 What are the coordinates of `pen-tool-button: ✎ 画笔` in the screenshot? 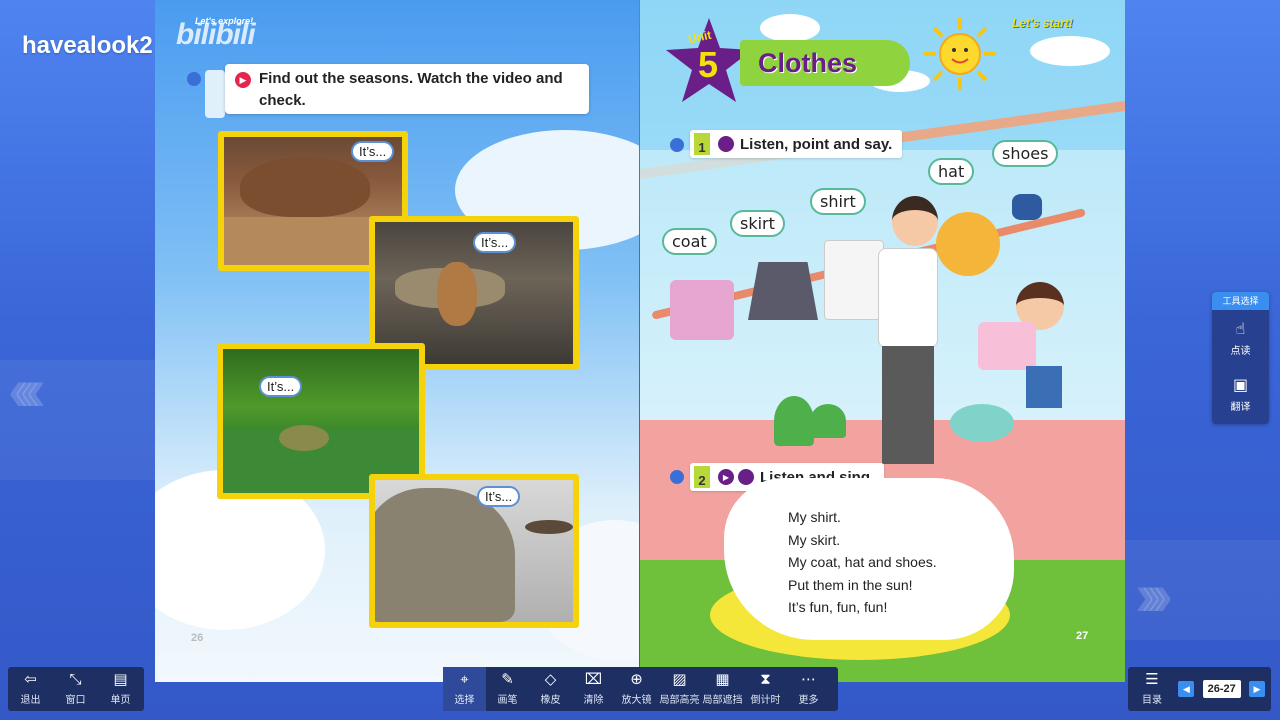 It's located at (507, 689).